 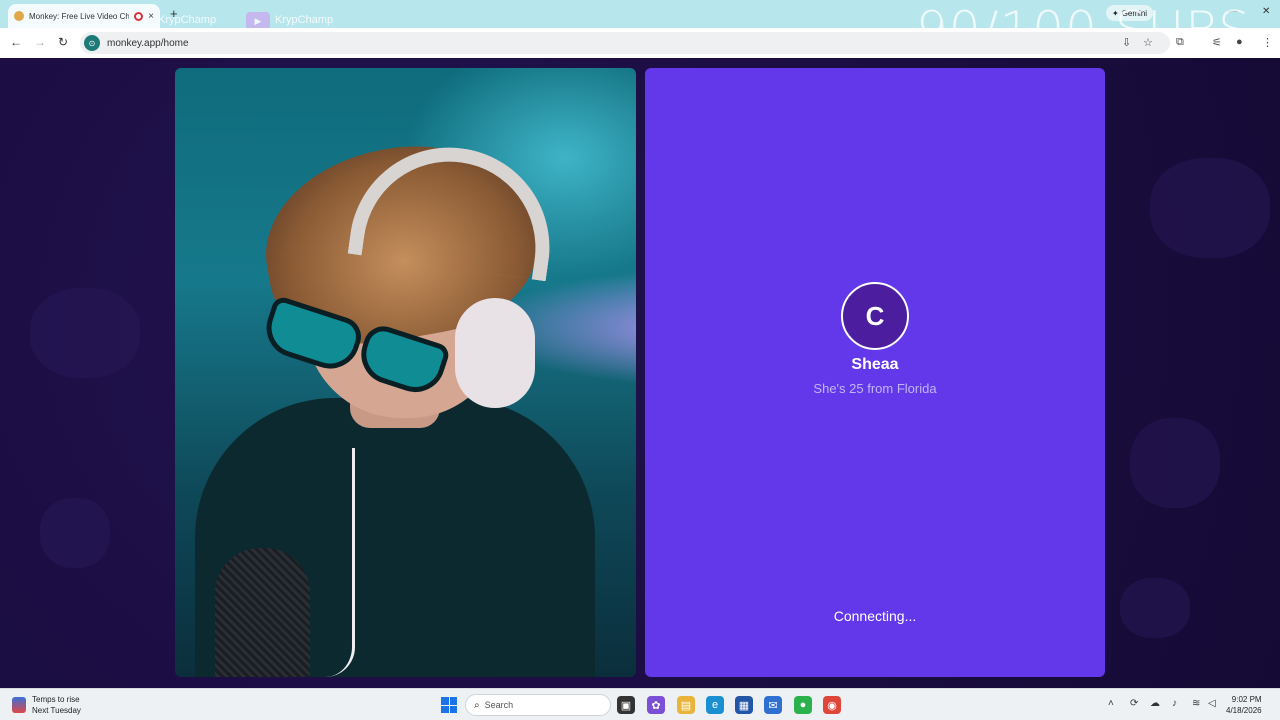 What do you see at coordinates (626, 705) in the screenshot?
I see `task-view-icon: ▣` at bounding box center [626, 705].